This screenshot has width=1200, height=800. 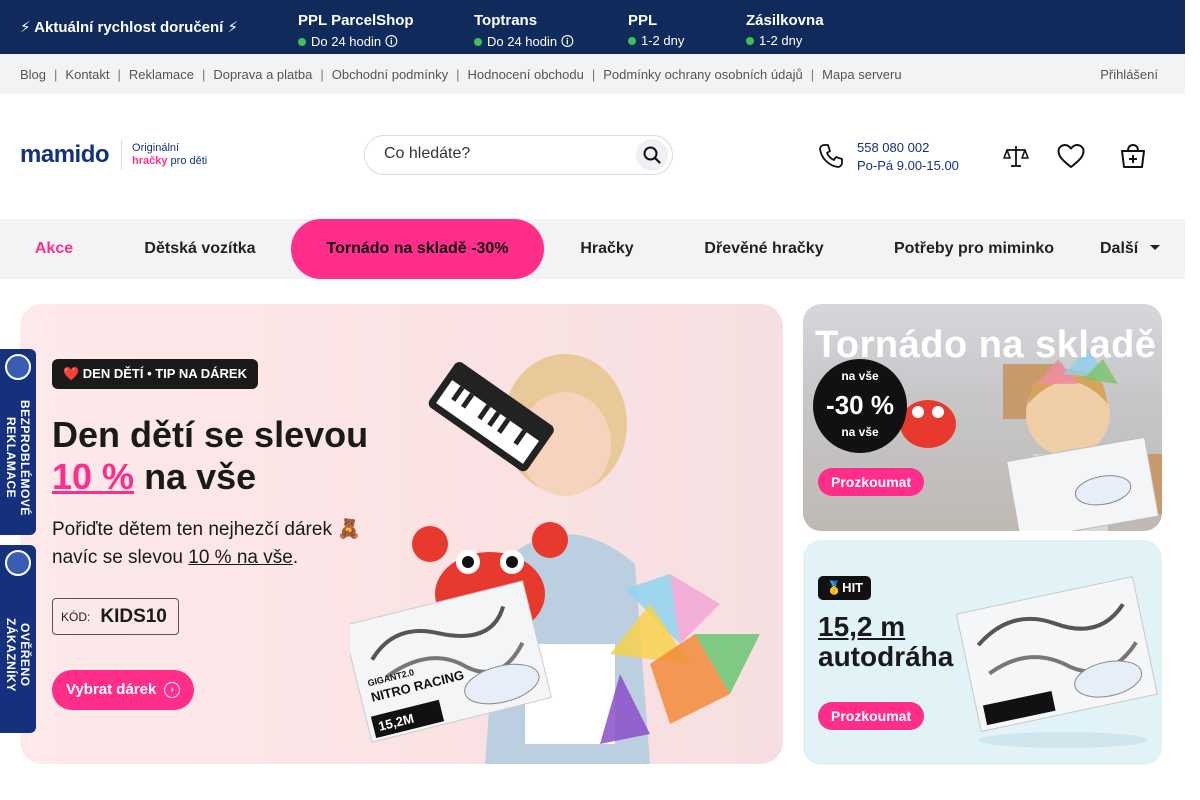 What do you see at coordinates (65, 154) in the screenshot?
I see `logo-wordmark: mamido` at bounding box center [65, 154].